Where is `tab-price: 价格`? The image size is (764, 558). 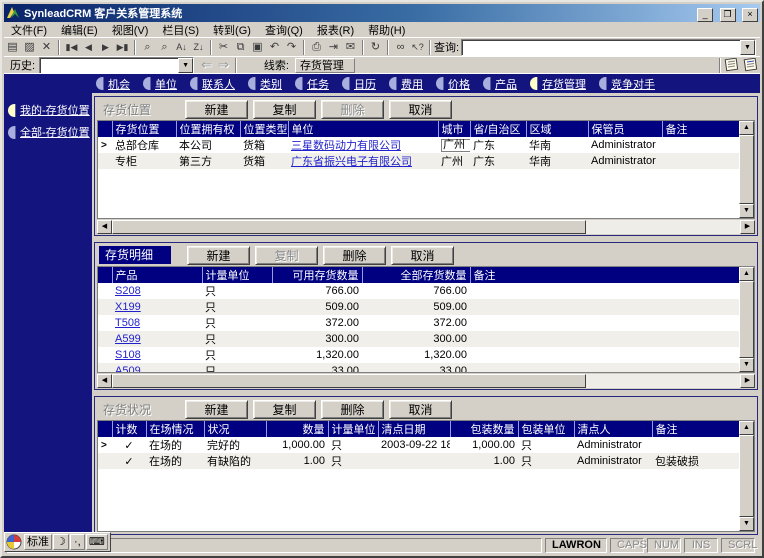
tab-price: 价格 is located at coordinates (453, 84).